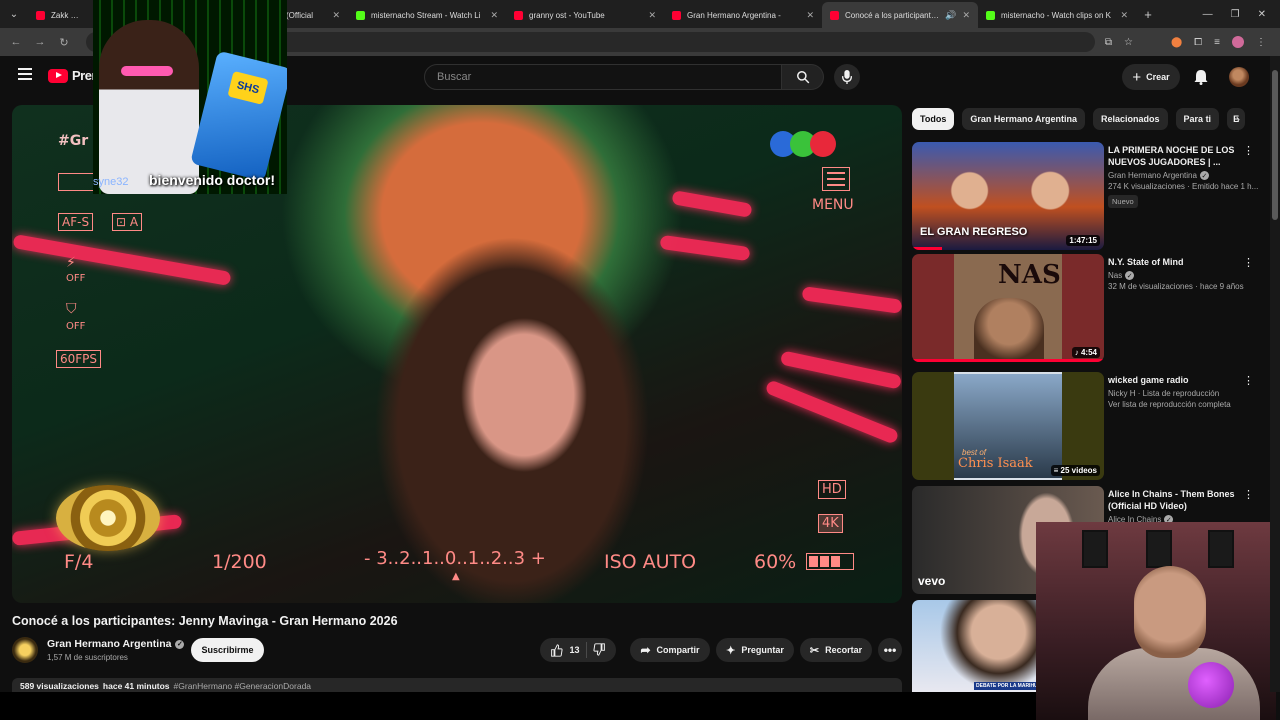  I want to click on profile-avatar-icon, so click(1238, 42).